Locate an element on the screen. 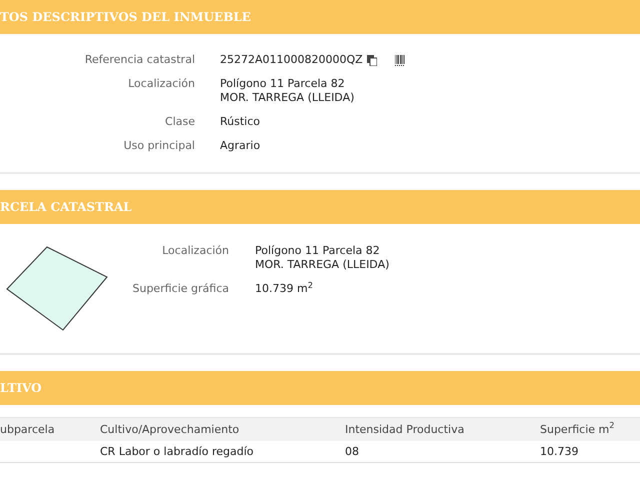 The height and width of the screenshot is (480, 640). field-value: Rústico is located at coordinates (240, 122).